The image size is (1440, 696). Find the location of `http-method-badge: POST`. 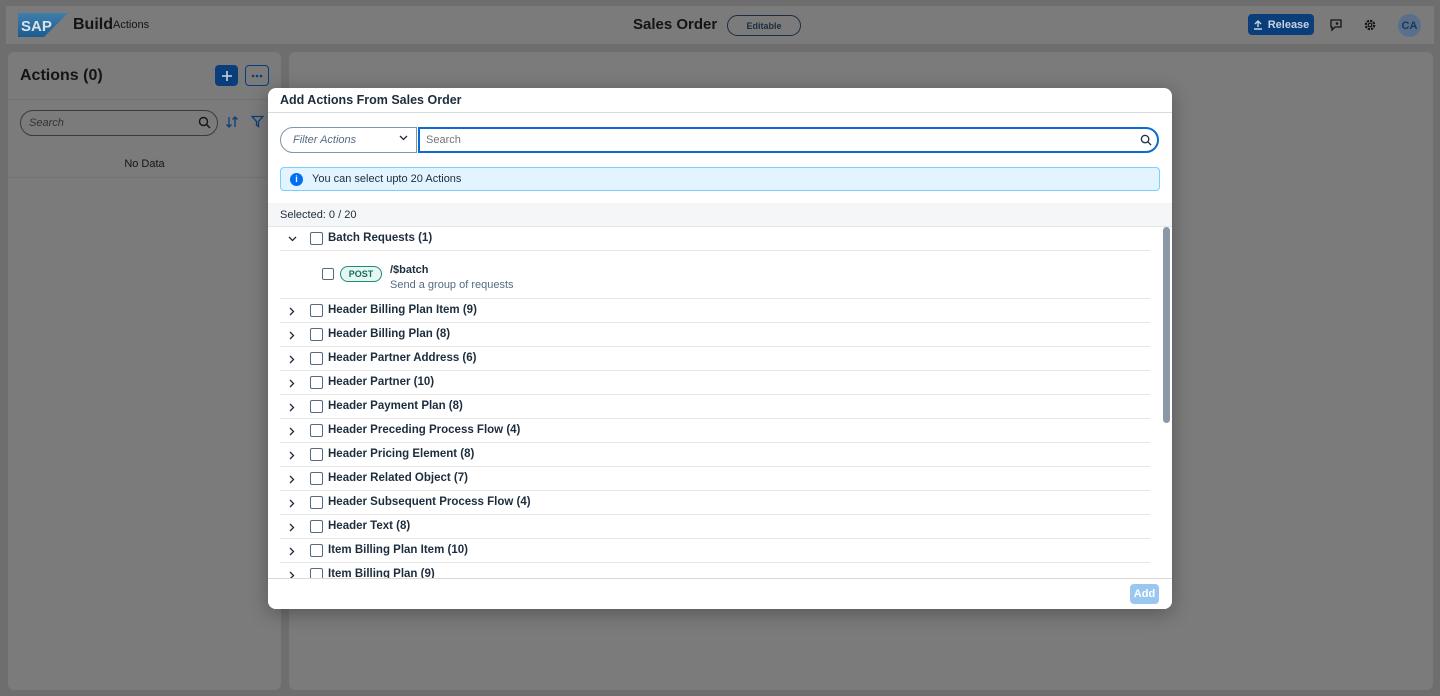

http-method-badge: POST is located at coordinates (361, 274).